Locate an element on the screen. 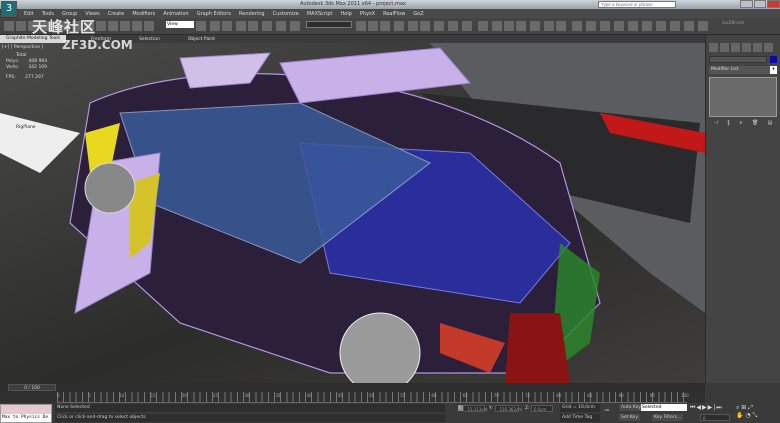 The image size is (780, 423). configure-sets-icon: ▤ is located at coordinates (770, 123).